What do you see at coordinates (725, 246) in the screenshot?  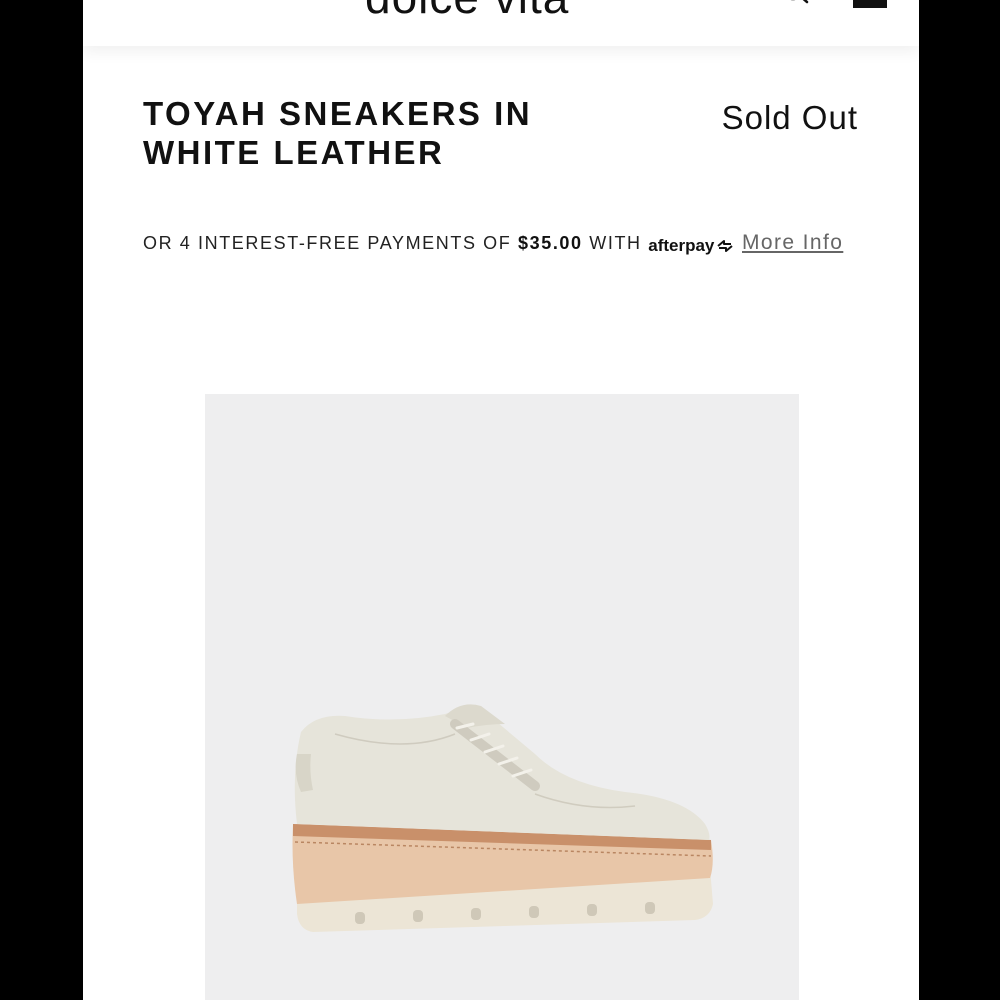 I see `afterpay-arrows-icon` at bounding box center [725, 246].